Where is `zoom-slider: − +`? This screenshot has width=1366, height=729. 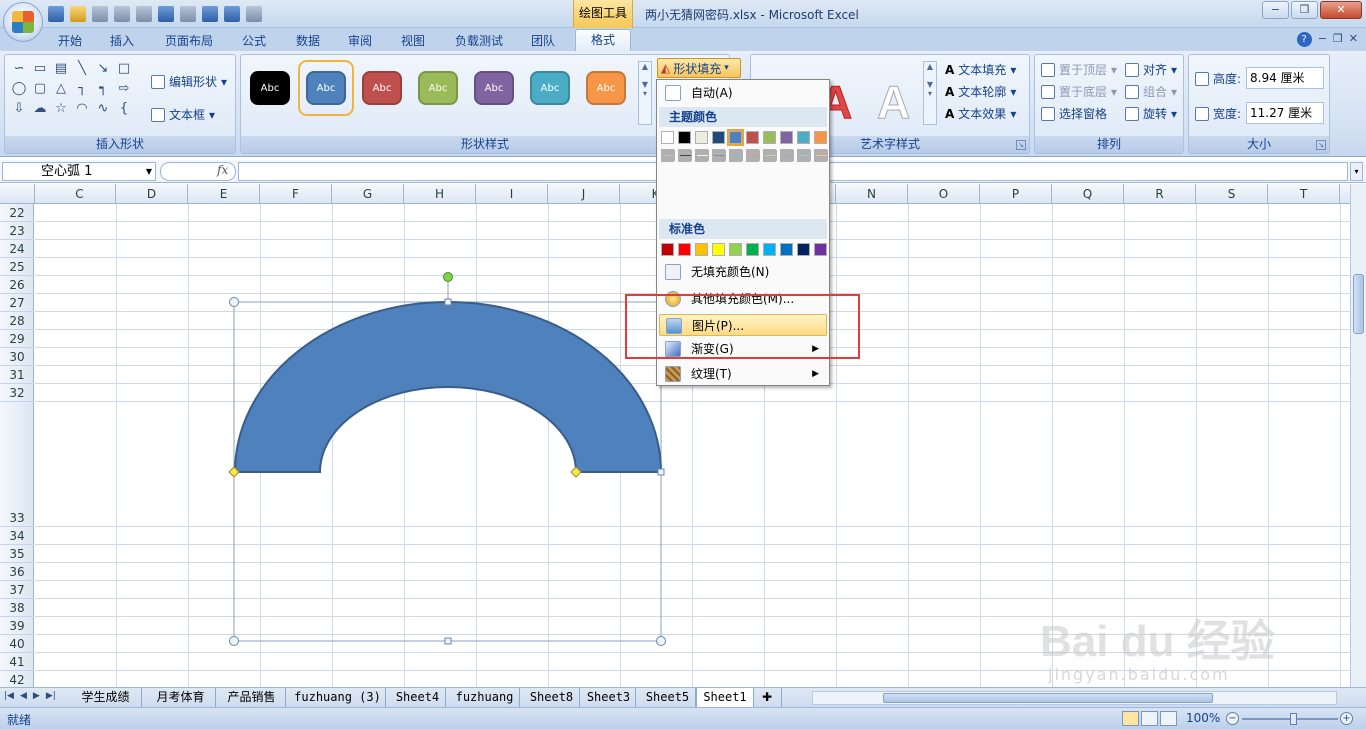
zoom-slider: − + is located at coordinates (1291, 719).